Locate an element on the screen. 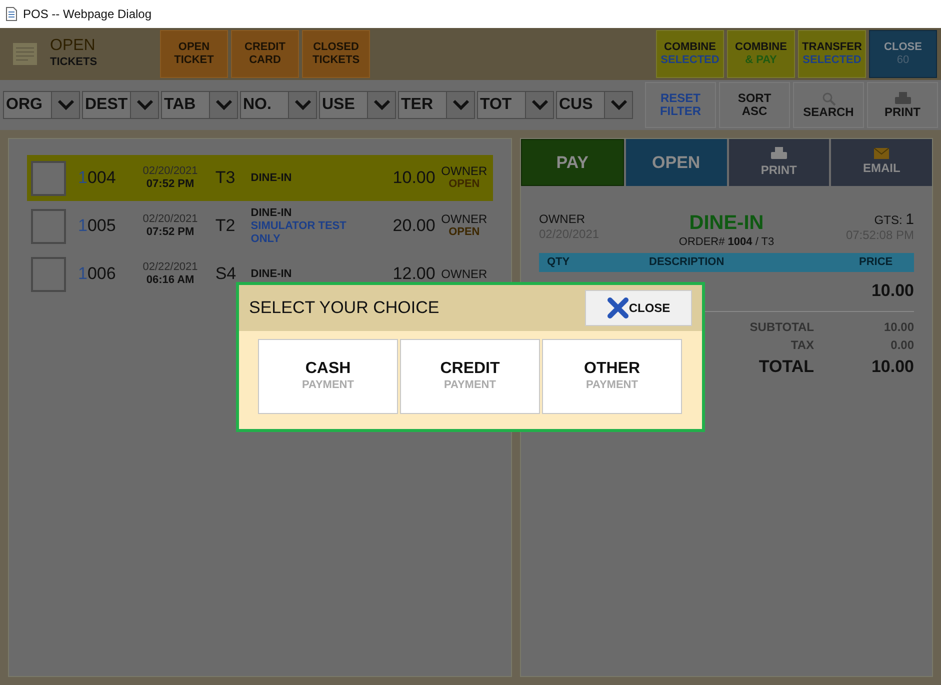  toolbar-button: SORT ASC is located at coordinates (754, 105).